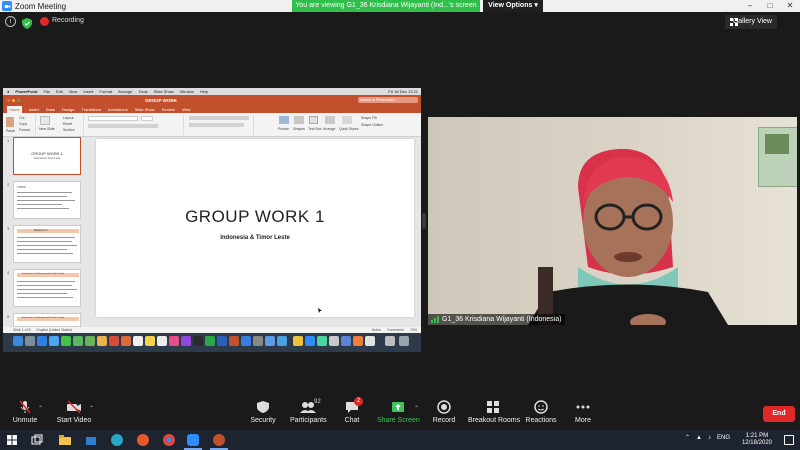  I want to click on store-icon, so click(91, 440).